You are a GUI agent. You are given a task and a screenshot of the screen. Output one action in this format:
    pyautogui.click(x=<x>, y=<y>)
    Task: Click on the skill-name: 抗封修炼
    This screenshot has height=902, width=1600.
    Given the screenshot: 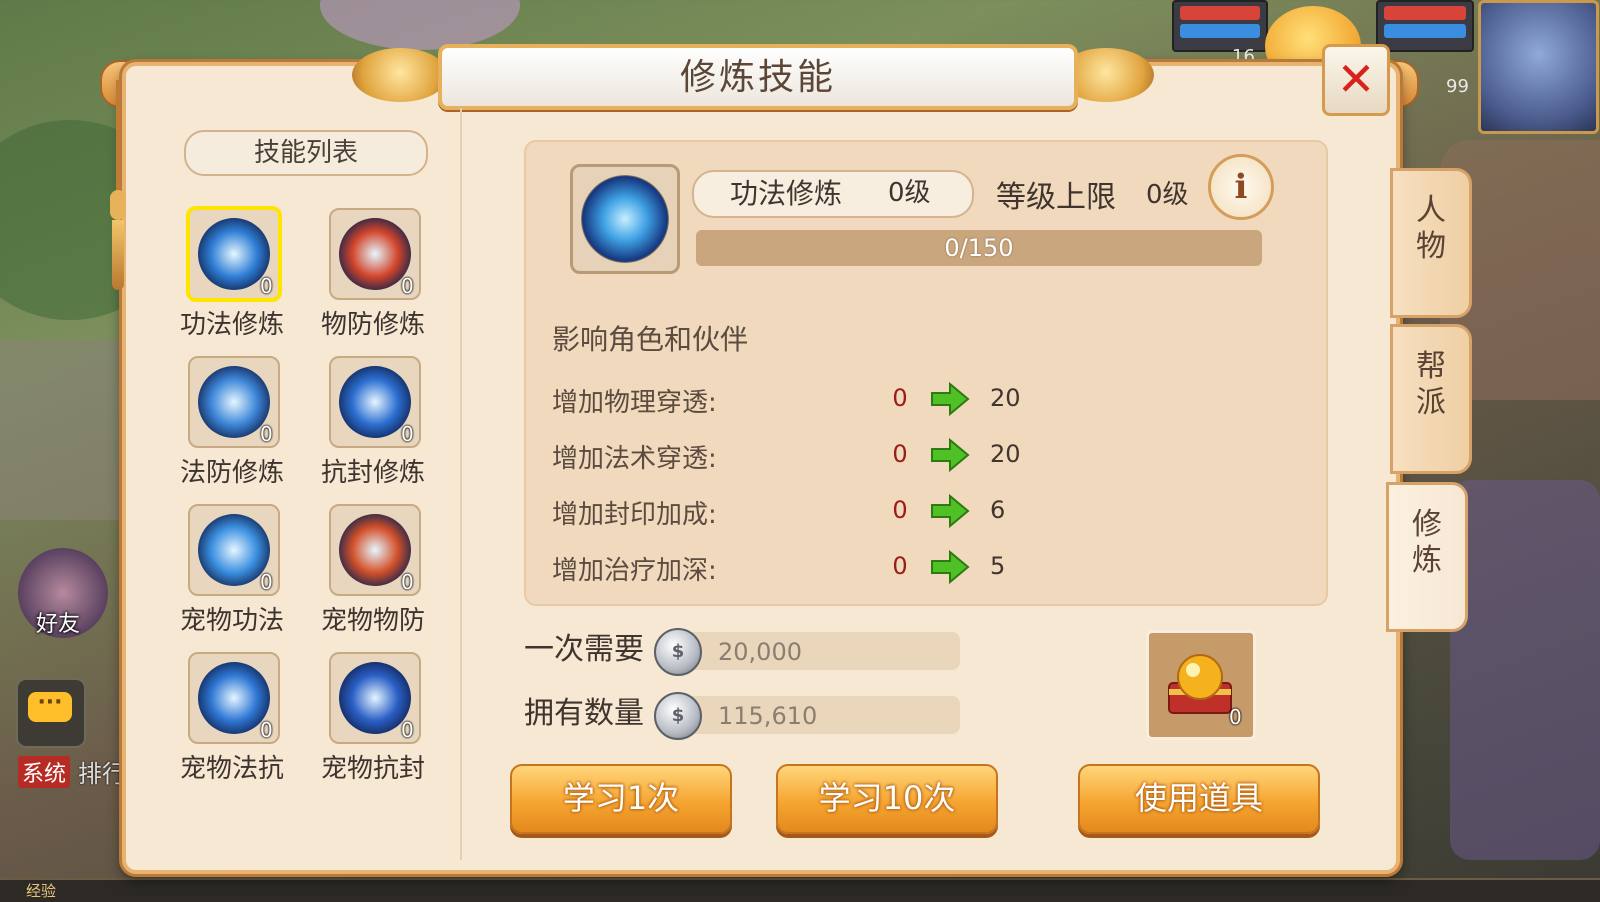 What is the action you would take?
    pyautogui.click(x=372, y=473)
    